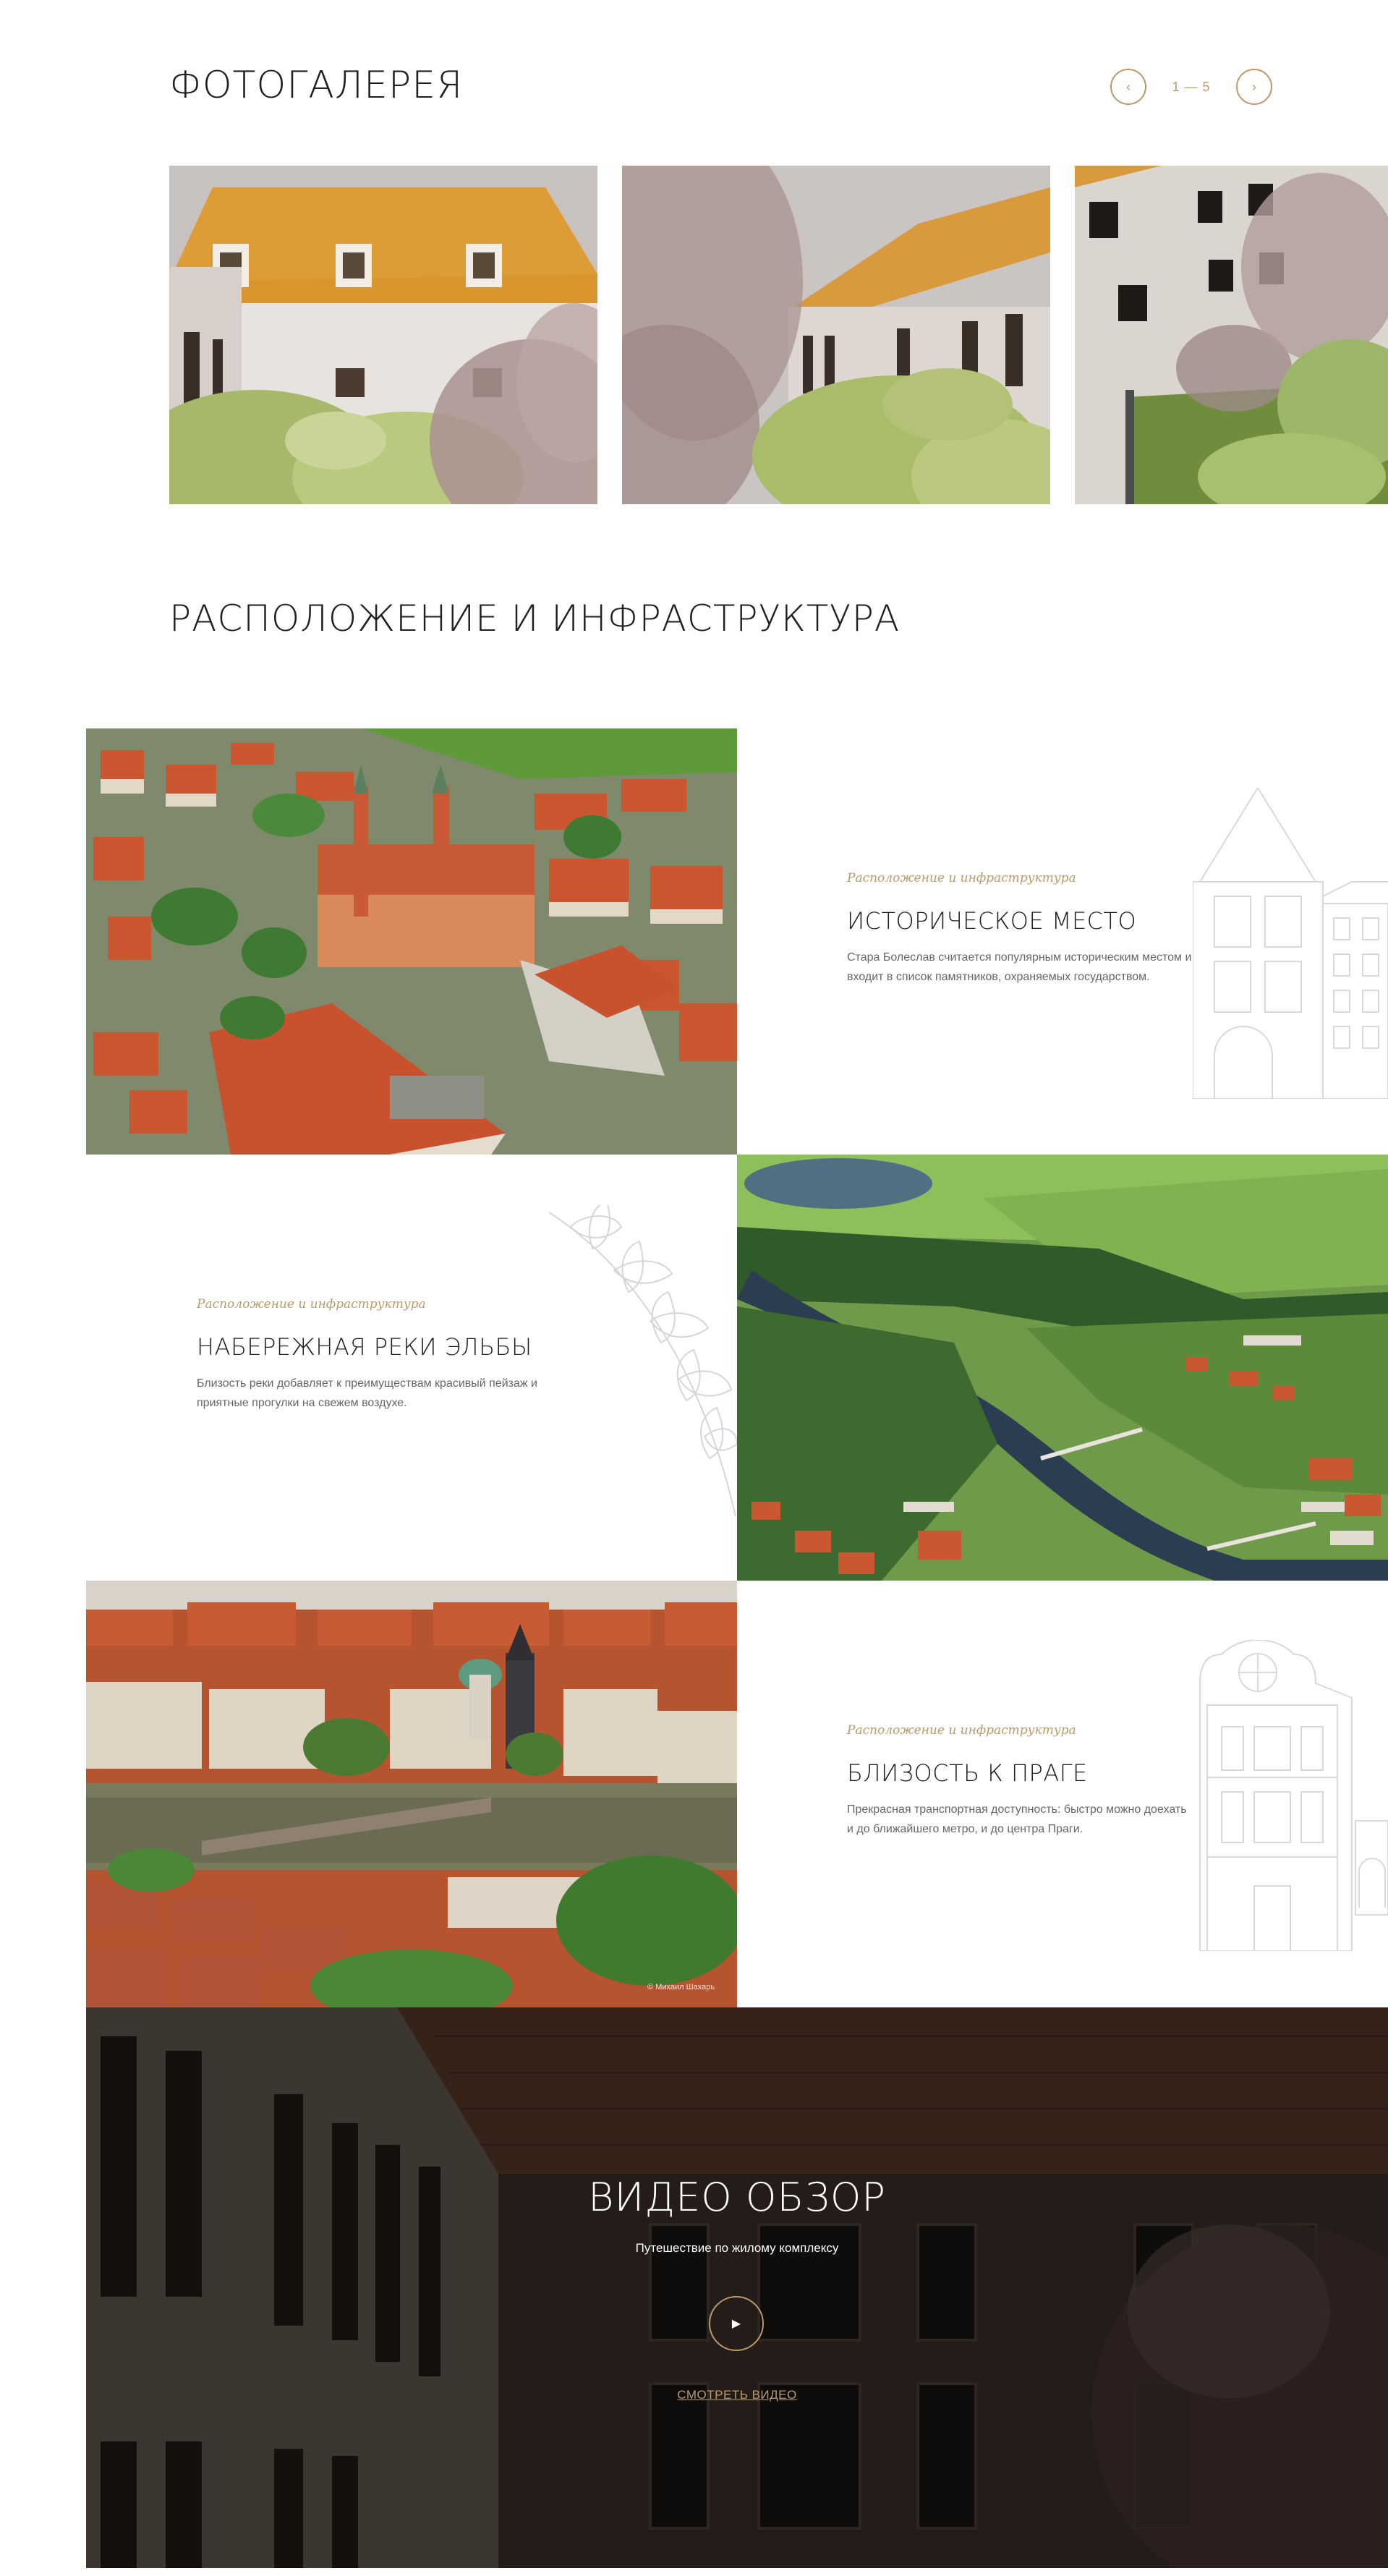 This screenshot has height=2576, width=1388. What do you see at coordinates (535, 618) in the screenshot?
I see `location-title: РАСПОЛОЖЕНИЕ И ИНФРАСТРУКТУРА` at bounding box center [535, 618].